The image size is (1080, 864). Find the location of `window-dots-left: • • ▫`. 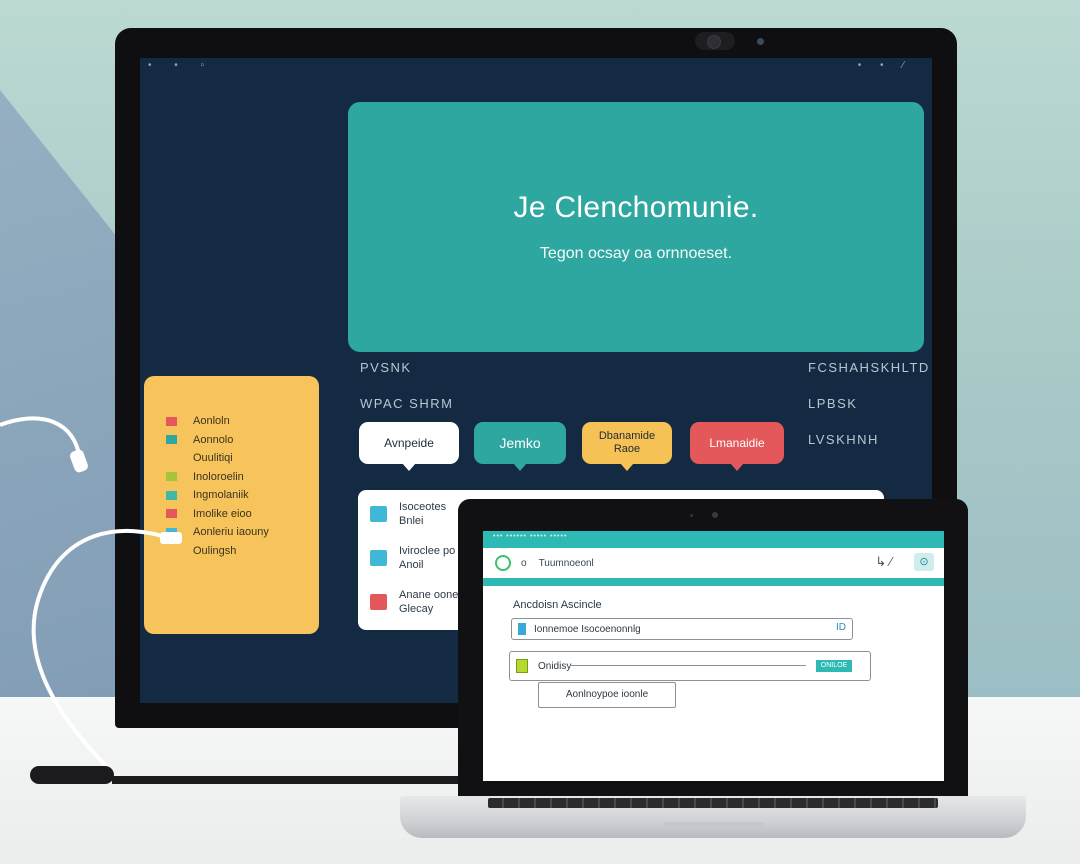

window-dots-left: • • ▫ is located at coordinates (181, 65).